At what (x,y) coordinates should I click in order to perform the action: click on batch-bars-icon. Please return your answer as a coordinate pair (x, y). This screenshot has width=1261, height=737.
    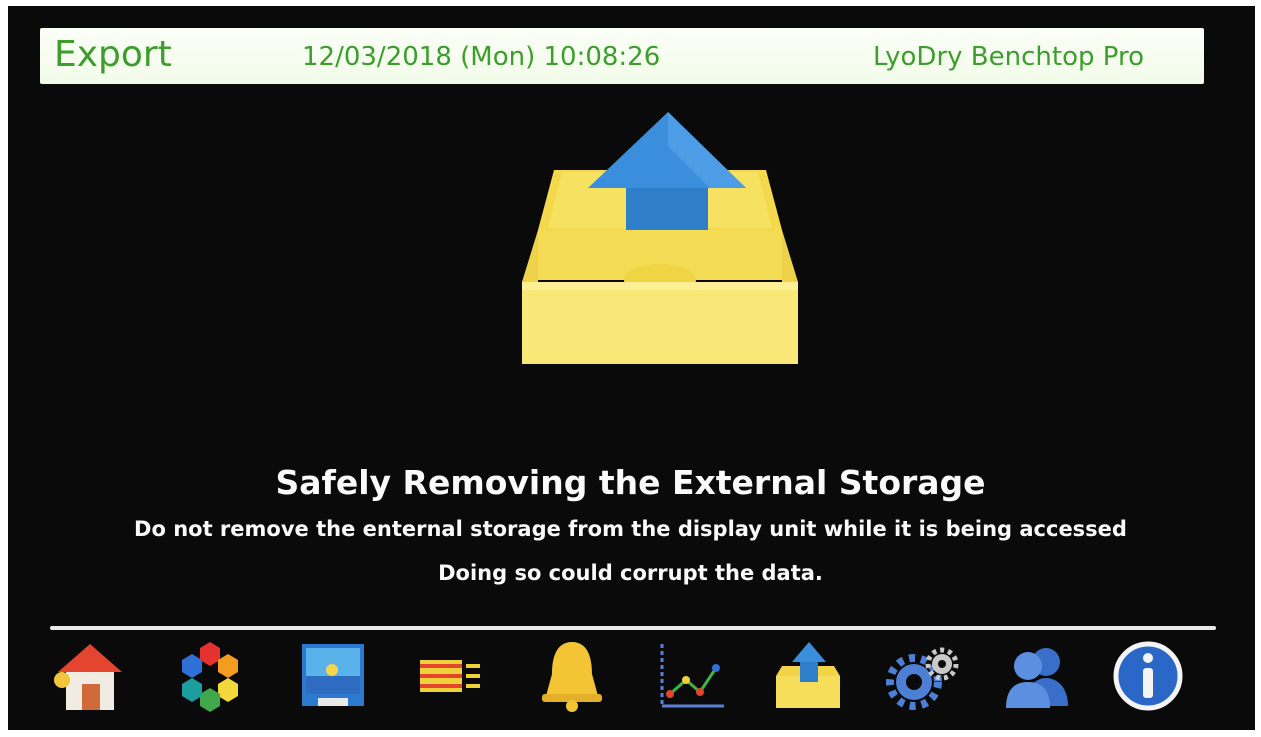
    Looking at the image, I should click on (450, 676).